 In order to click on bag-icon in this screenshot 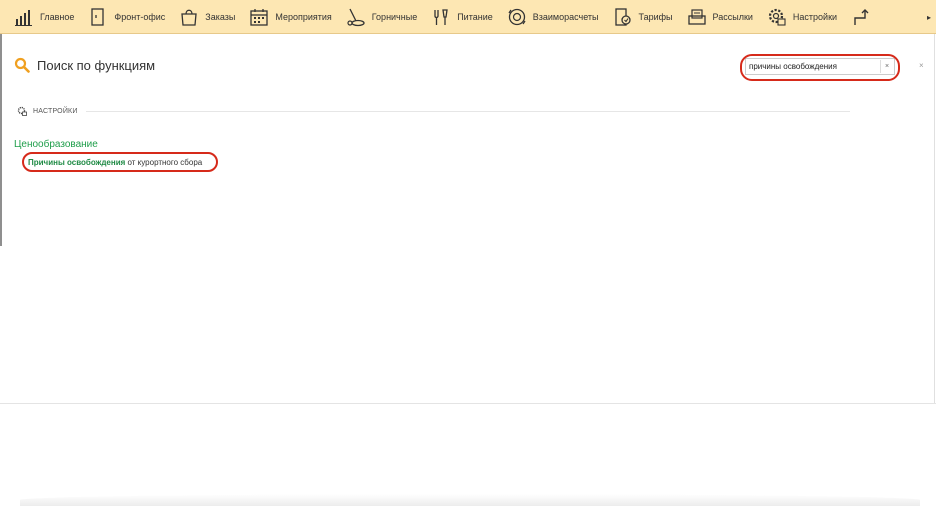, I will do `click(189, 17)`.